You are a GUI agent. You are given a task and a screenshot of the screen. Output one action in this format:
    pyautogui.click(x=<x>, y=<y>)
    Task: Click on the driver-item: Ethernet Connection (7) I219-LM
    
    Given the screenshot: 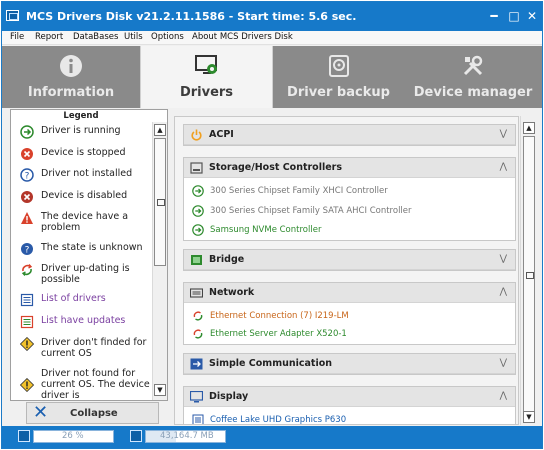 What is the action you would take?
    pyautogui.click(x=347, y=317)
    